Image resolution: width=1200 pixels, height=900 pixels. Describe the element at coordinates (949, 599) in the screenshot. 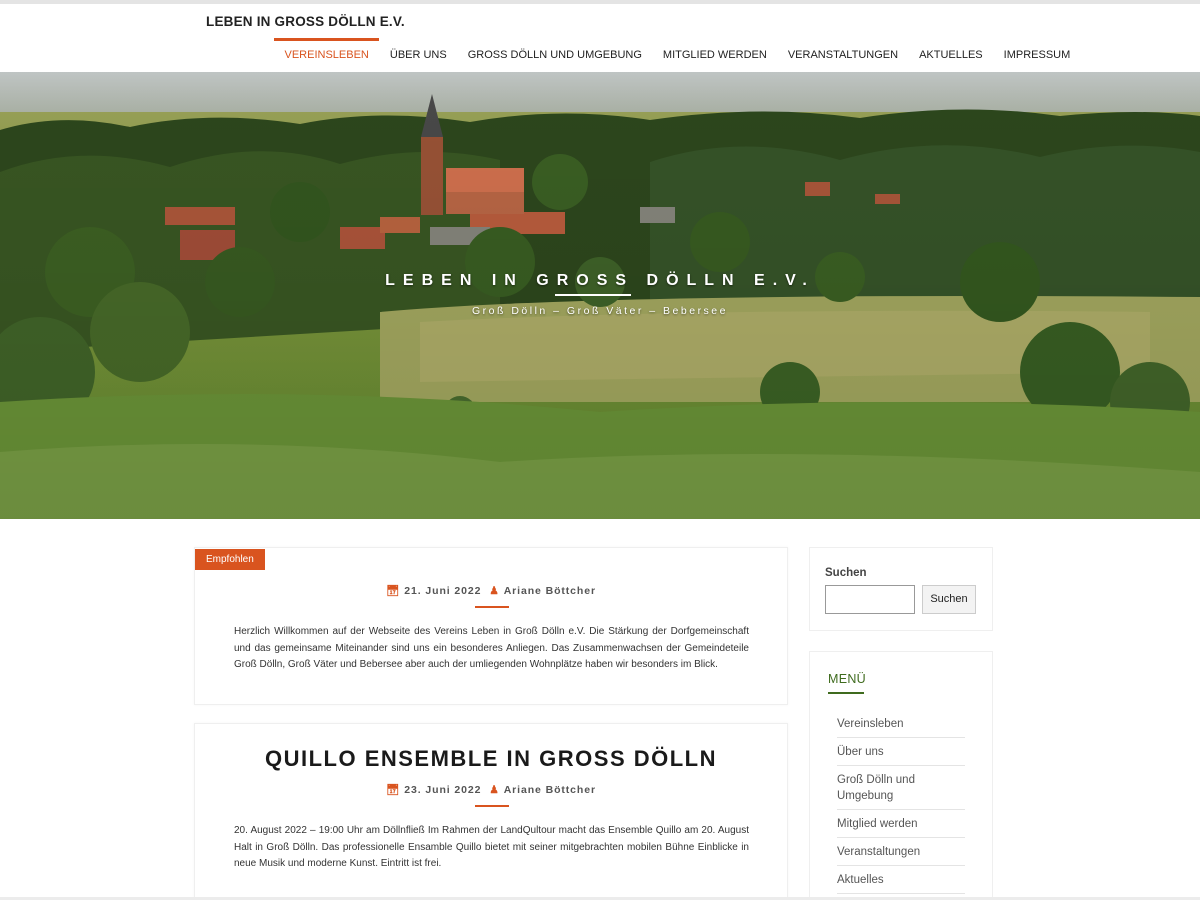

I see `search-button: Suchen` at that location.